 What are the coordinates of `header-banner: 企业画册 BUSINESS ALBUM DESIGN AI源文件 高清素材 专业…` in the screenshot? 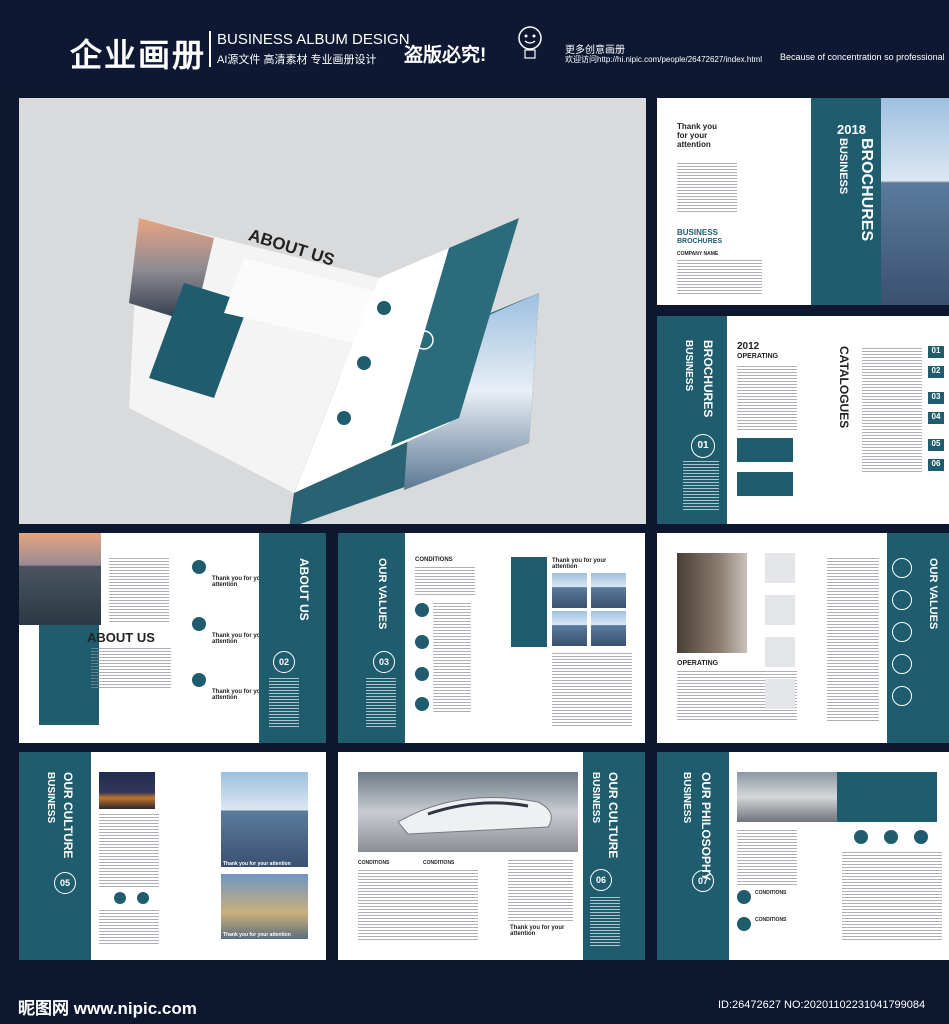 It's located at (474, 43).